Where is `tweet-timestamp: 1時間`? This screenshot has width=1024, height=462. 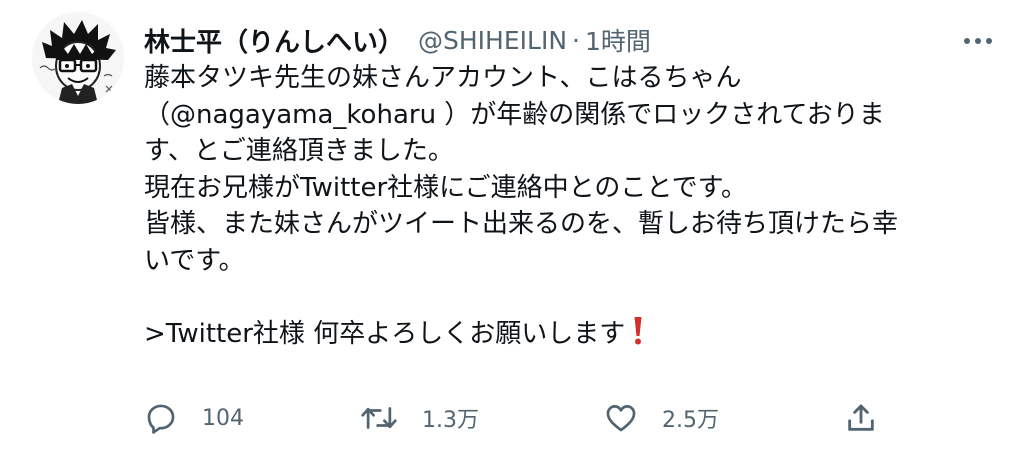 tweet-timestamp: 1時間 is located at coordinates (618, 40).